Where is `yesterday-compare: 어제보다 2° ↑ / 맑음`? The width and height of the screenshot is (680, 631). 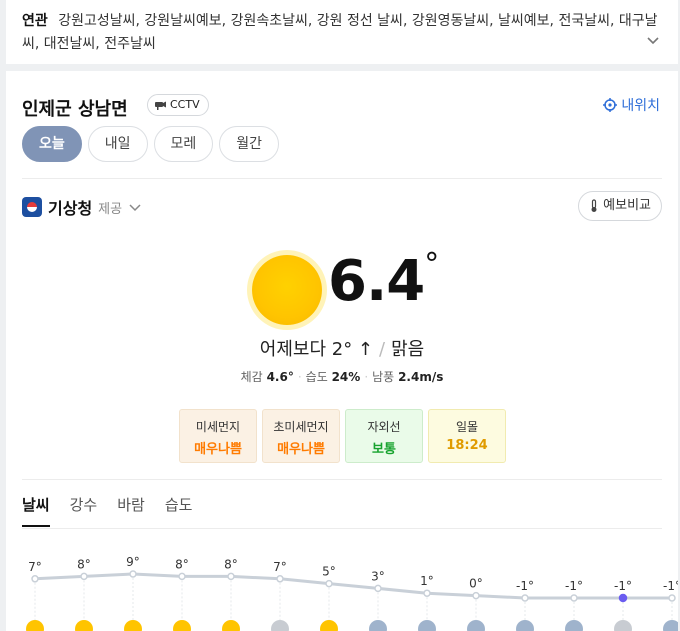 yesterday-compare: 어제보다 2° ↑ / 맑음 is located at coordinates (342, 348).